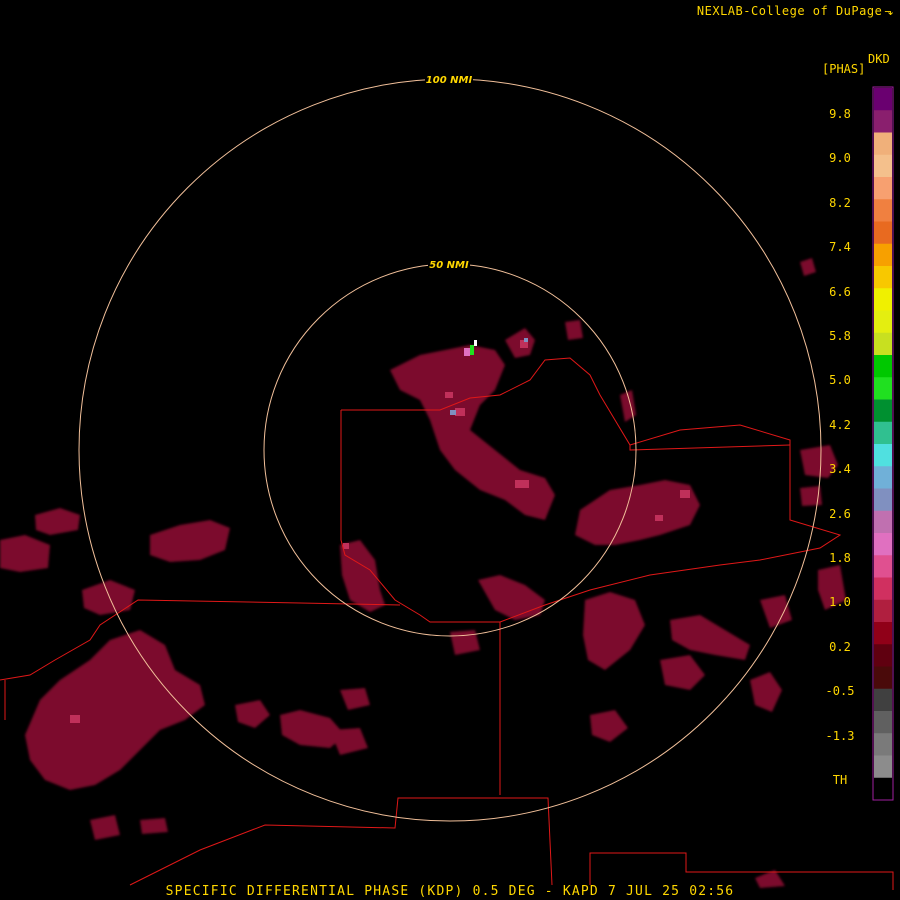 Image resolution: width=900 pixels, height=900 pixels. What do you see at coordinates (511, 597) in the screenshot?
I see `echo-cell-south` at bounding box center [511, 597].